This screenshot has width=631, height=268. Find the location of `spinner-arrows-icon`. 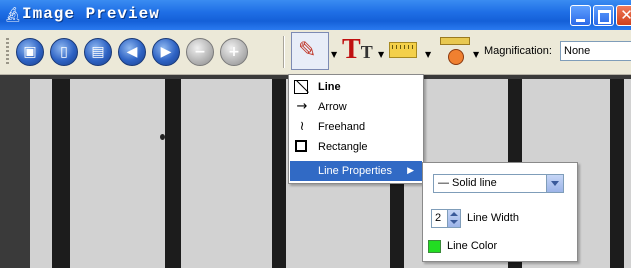

spinner-arrows-icon is located at coordinates (453, 218).